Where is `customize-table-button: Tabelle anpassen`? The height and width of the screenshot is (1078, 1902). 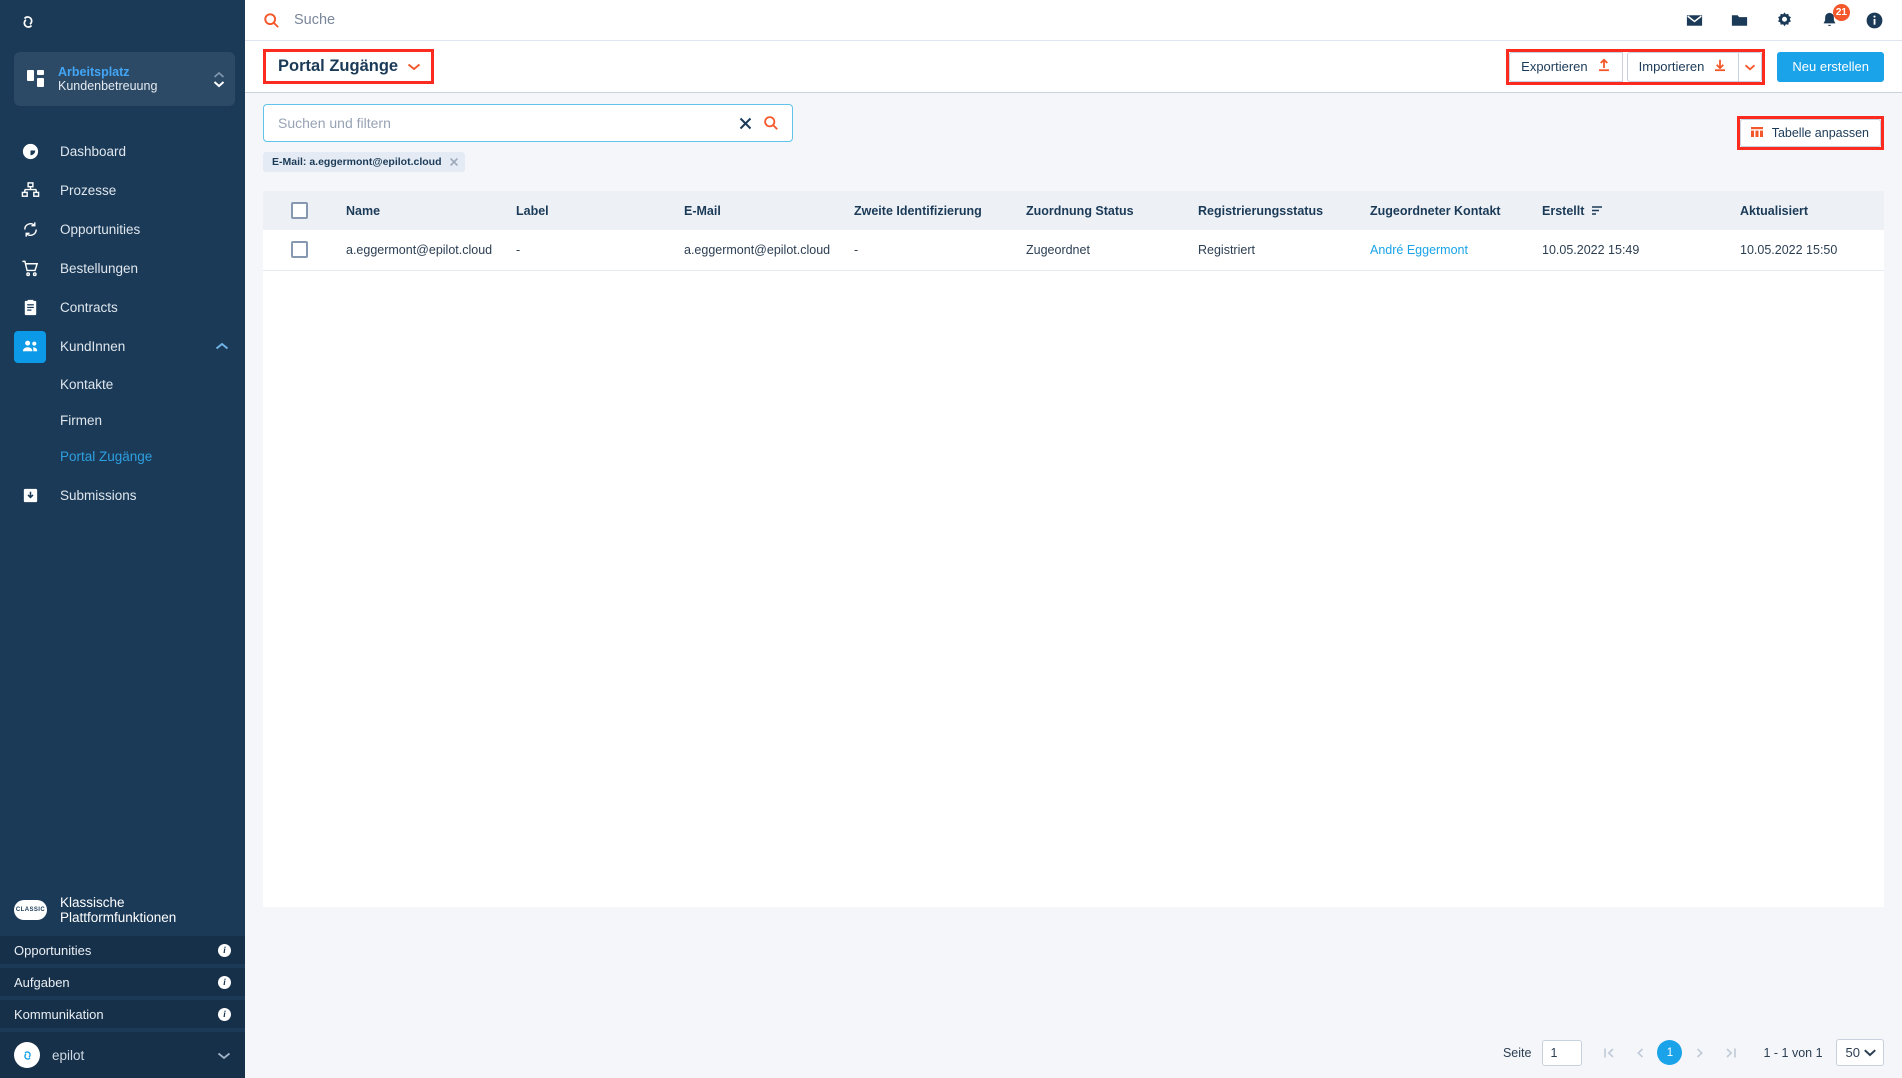
customize-table-button: Tabelle anpassen is located at coordinates (1810, 133).